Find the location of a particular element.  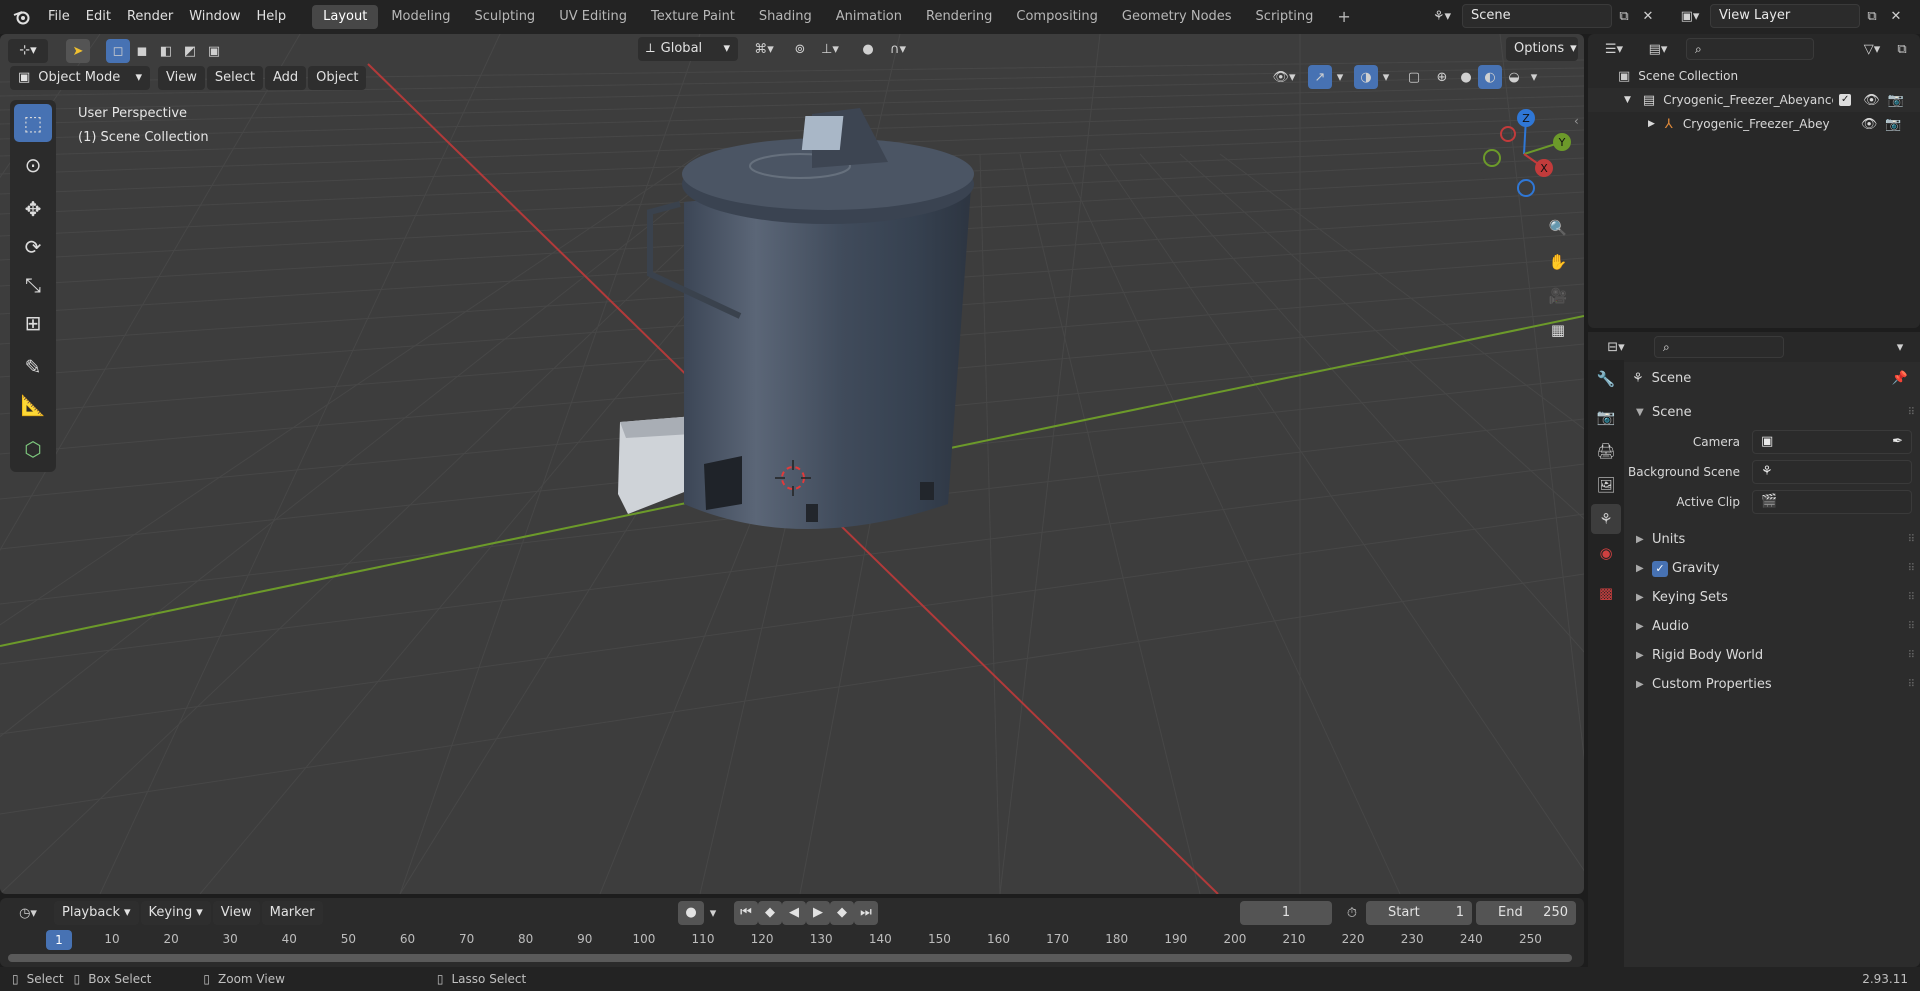

tab-modeling: Modeling is located at coordinates (420, 17).